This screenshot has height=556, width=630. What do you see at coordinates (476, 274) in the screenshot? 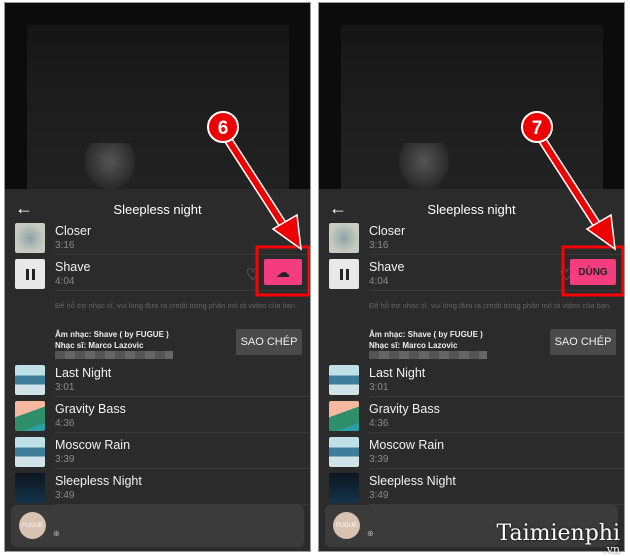
I see `list-item: Shave 4:04 ♡ DÙNG` at bounding box center [476, 274].